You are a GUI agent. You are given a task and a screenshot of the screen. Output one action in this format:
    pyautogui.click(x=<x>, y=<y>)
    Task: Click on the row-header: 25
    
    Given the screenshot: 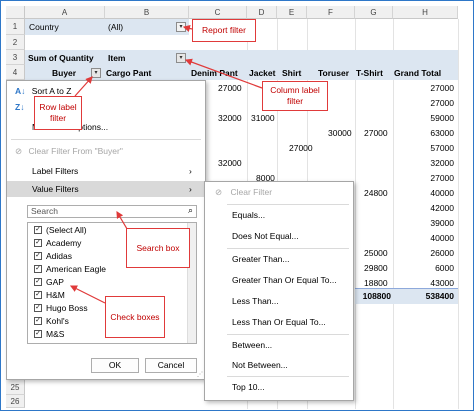 What is the action you would take?
    pyautogui.click(x=15, y=387)
    